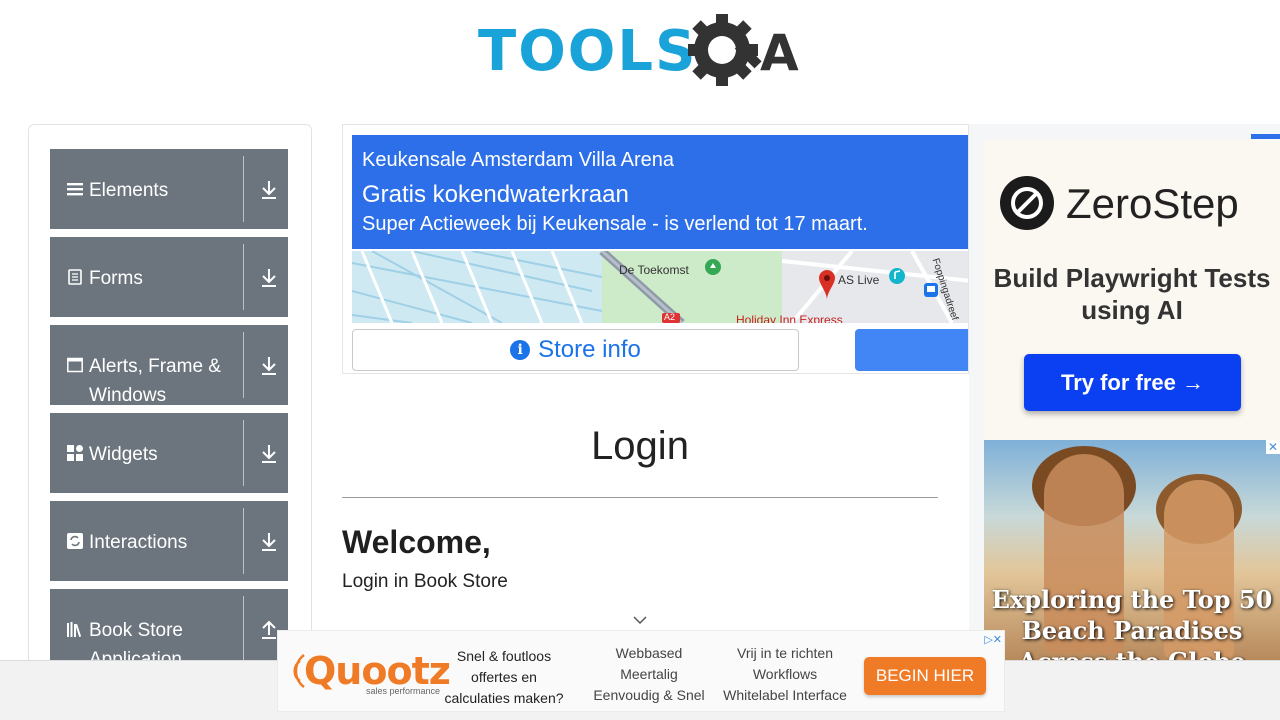 The height and width of the screenshot is (720, 1280). I want to click on sidebar-group-label: Widgets, so click(123, 454).